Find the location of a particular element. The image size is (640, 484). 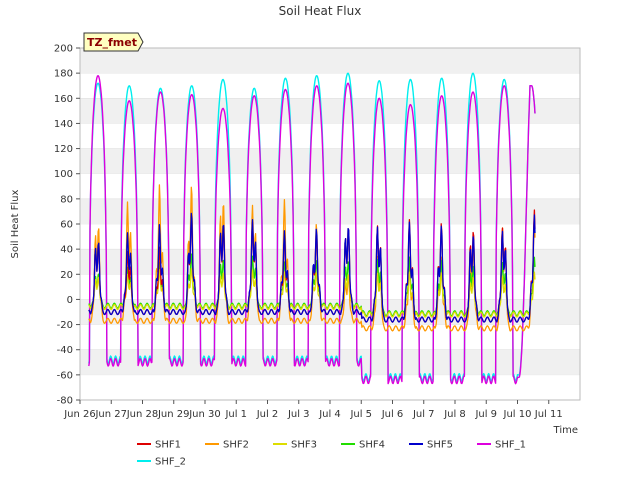

y-tick-label: 120 is located at coordinates (63, 149).